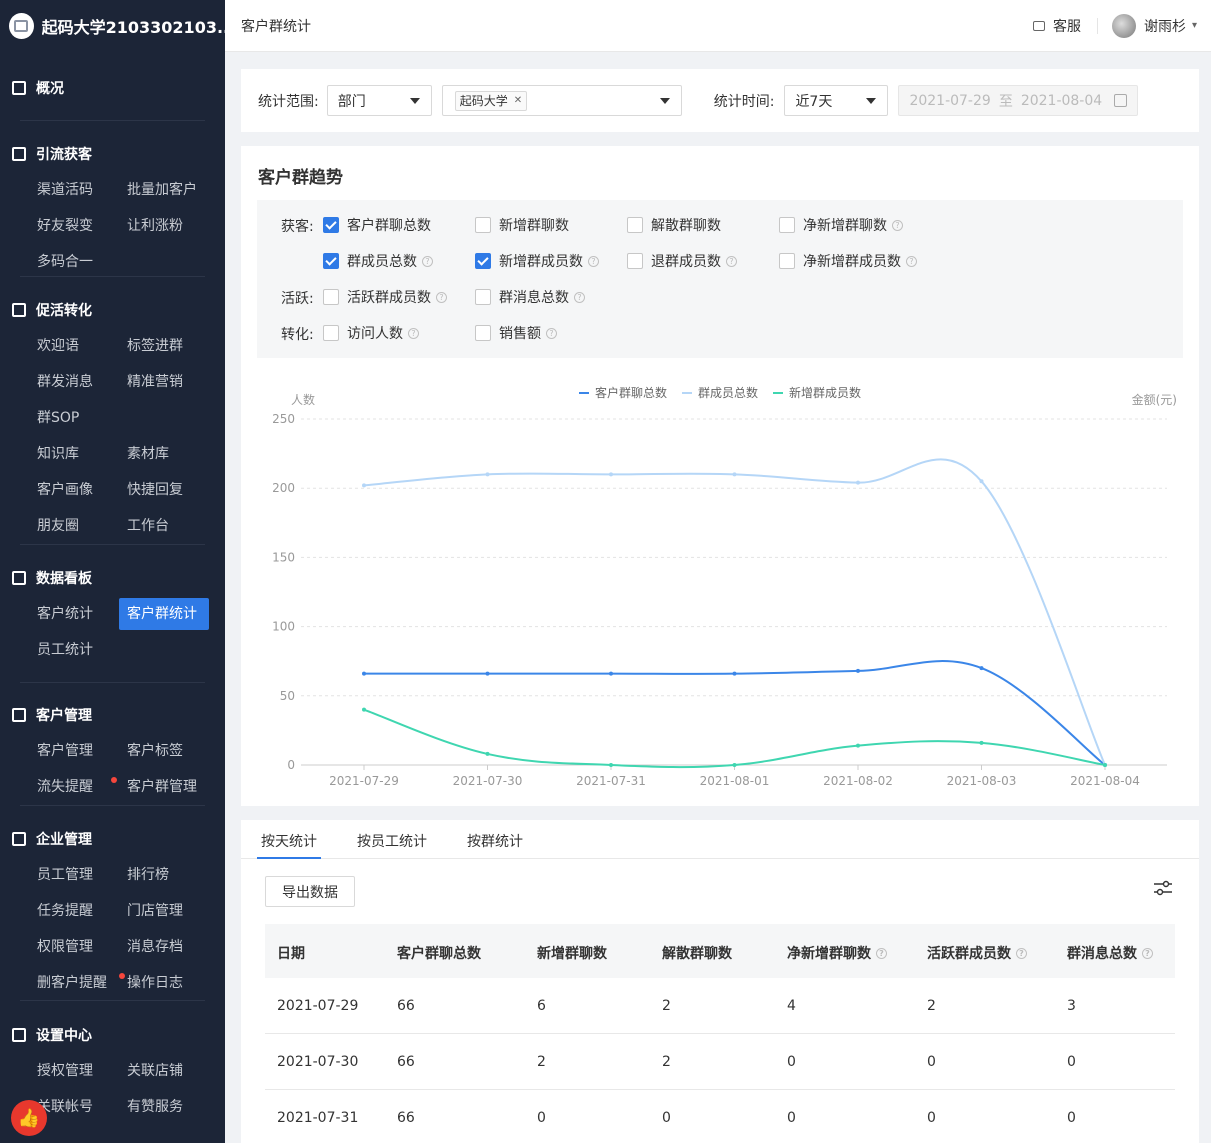  I want to click on legend-item: 新增群成员数, so click(817, 392).